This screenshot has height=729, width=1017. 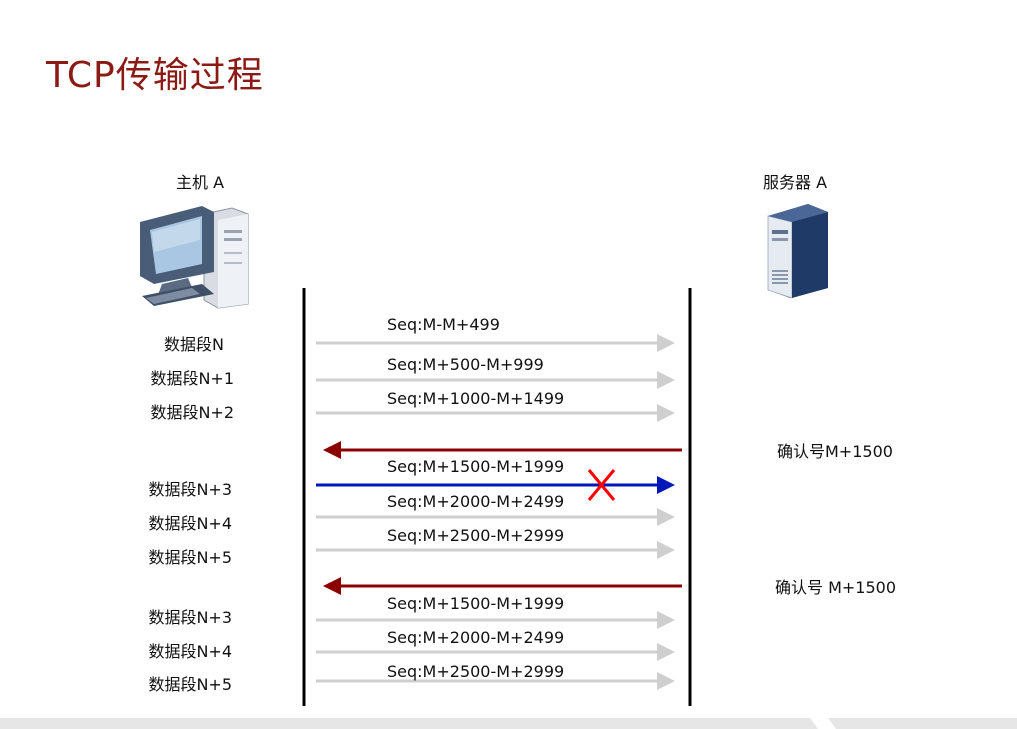 What do you see at coordinates (836, 587) in the screenshot?
I see `ack-label: 确认号 M+1500` at bounding box center [836, 587].